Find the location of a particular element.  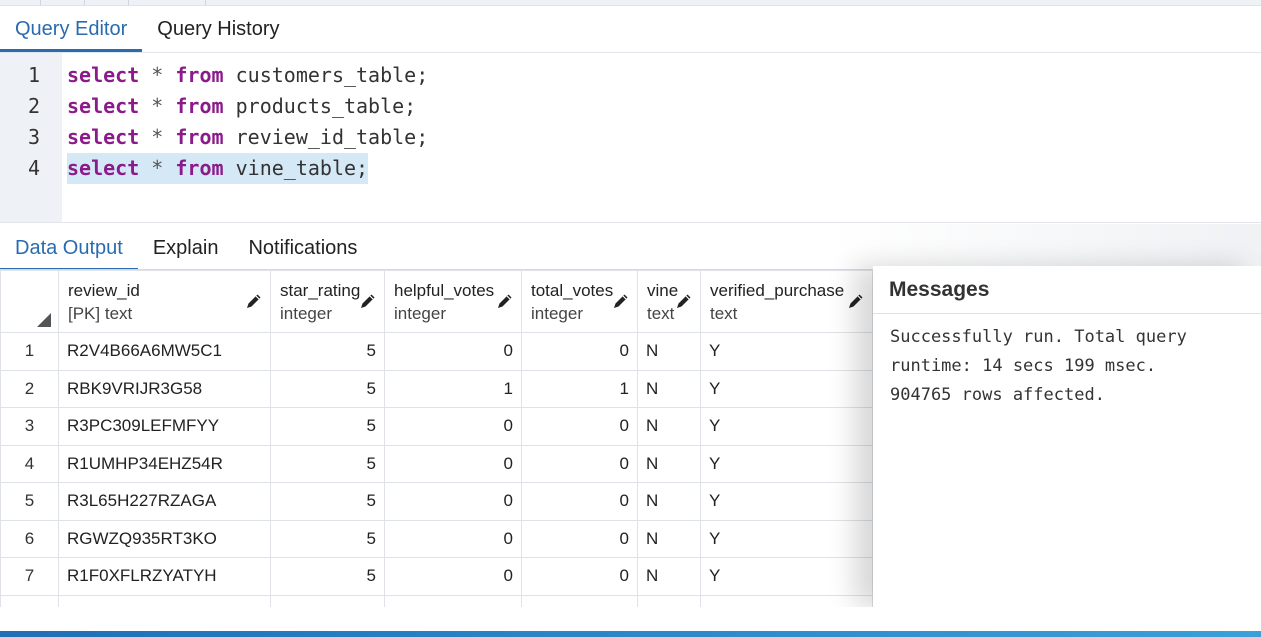

code-line: select * from customers_table; is located at coordinates (247, 75).